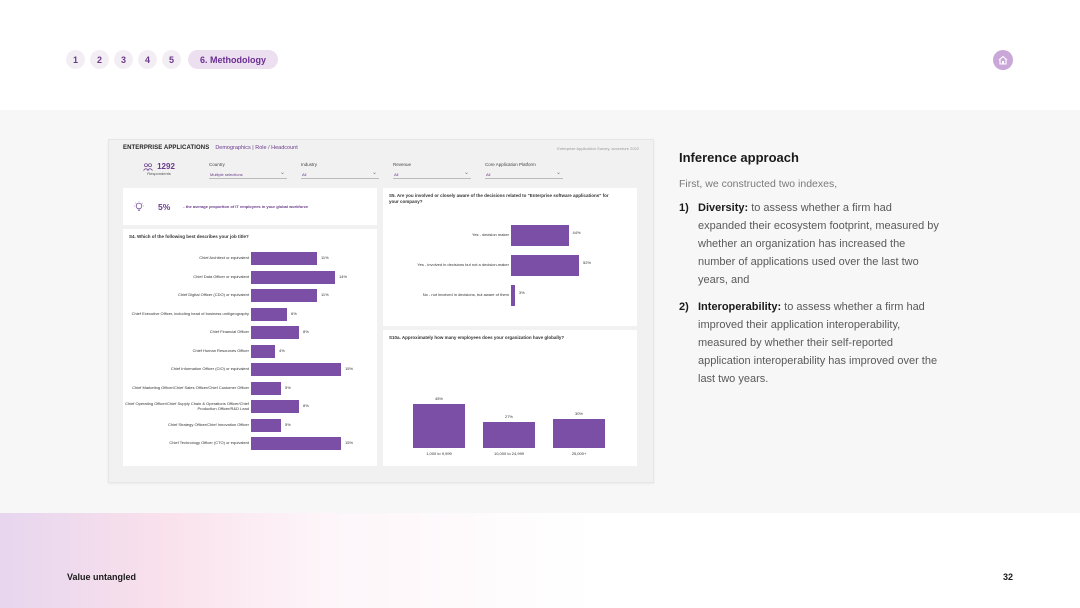 Image resolution: width=1080 pixels, height=608 pixels. Describe the element at coordinates (166, 166) in the screenshot. I see `respondents-count: 1292` at that location.